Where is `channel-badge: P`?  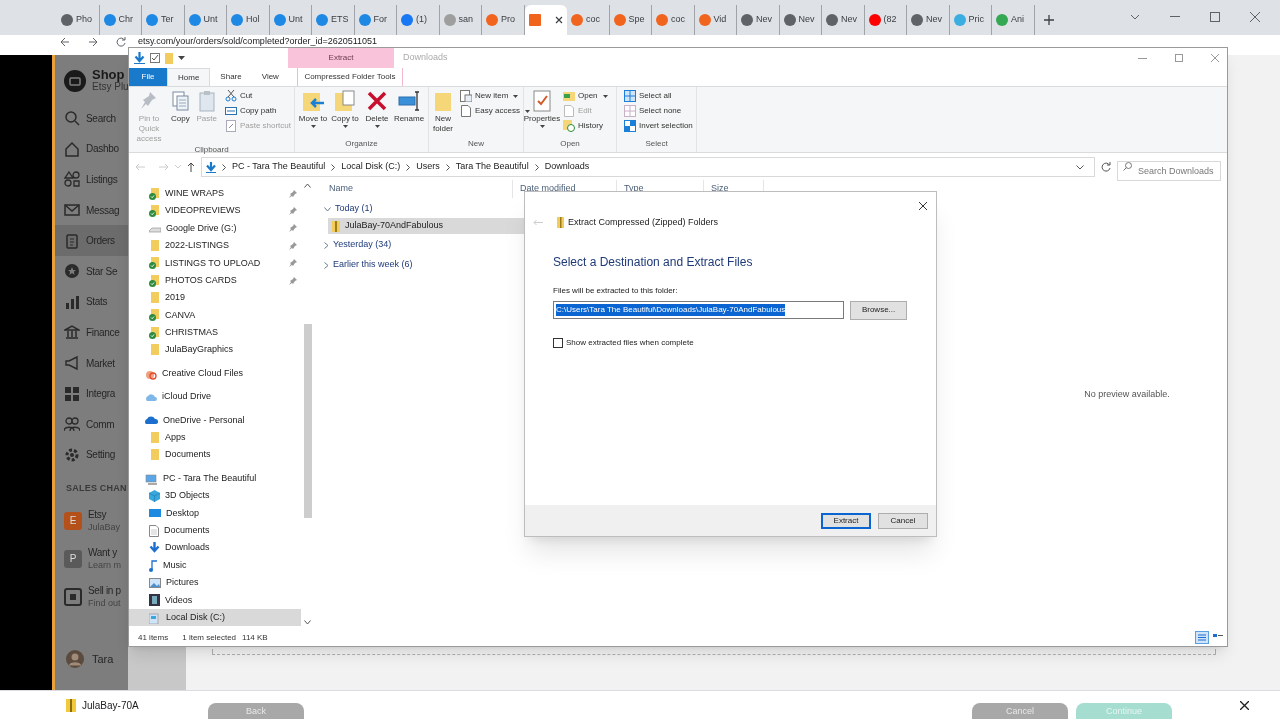 channel-badge: P is located at coordinates (73, 558).